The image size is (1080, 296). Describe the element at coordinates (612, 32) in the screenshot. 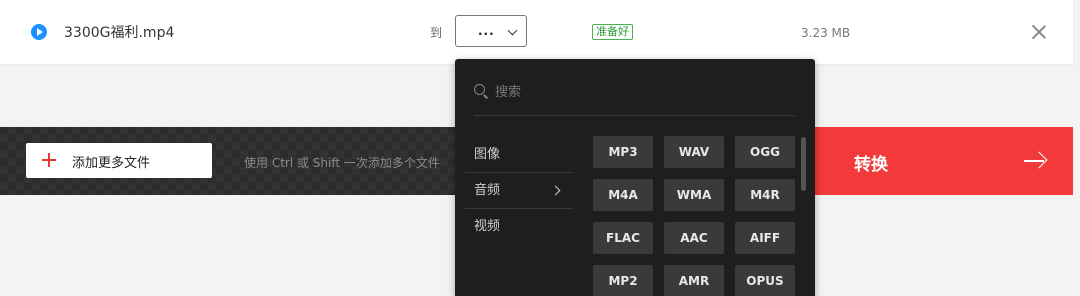

I see `status-badge: 准备好` at that location.